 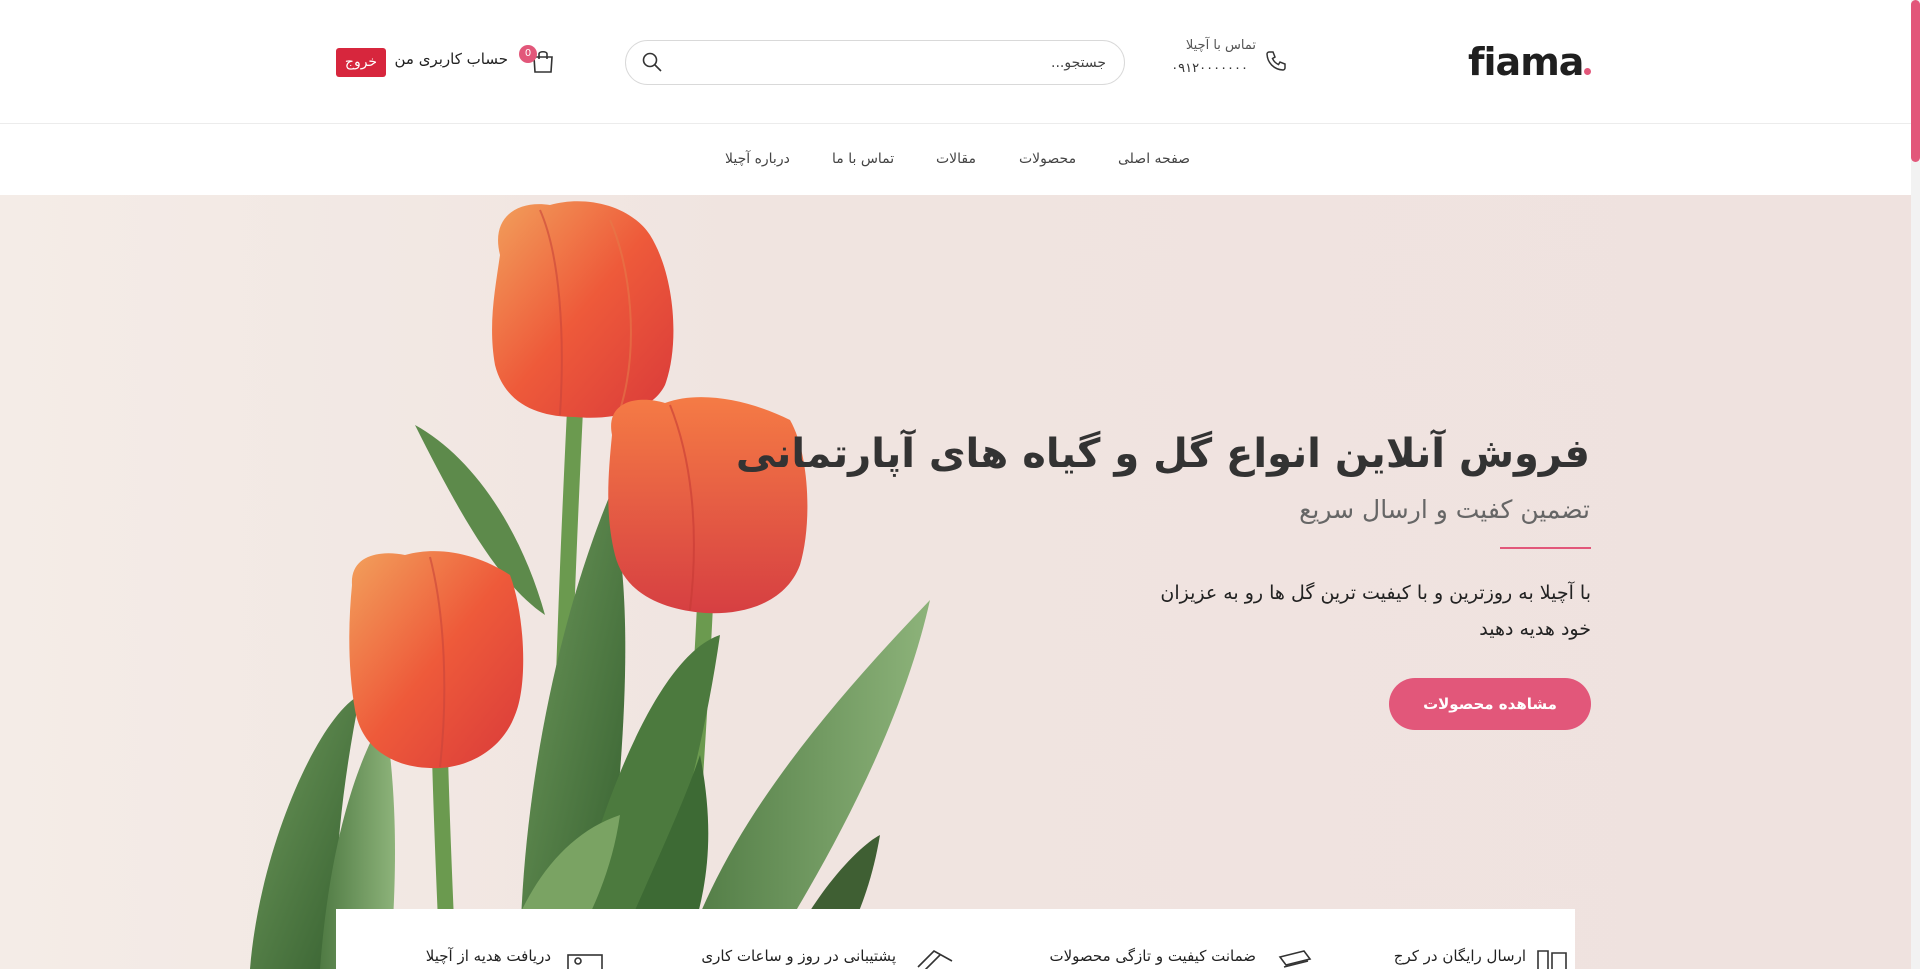 I want to click on nav-item-articles: مقالات, so click(x=956, y=159).